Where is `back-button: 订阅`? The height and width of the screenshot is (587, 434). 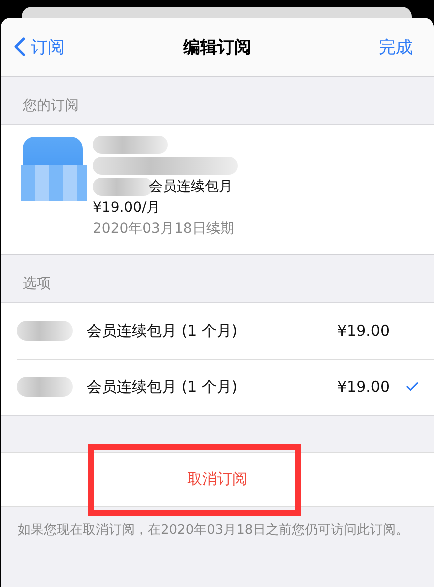 back-button: 订阅 is located at coordinates (39, 47).